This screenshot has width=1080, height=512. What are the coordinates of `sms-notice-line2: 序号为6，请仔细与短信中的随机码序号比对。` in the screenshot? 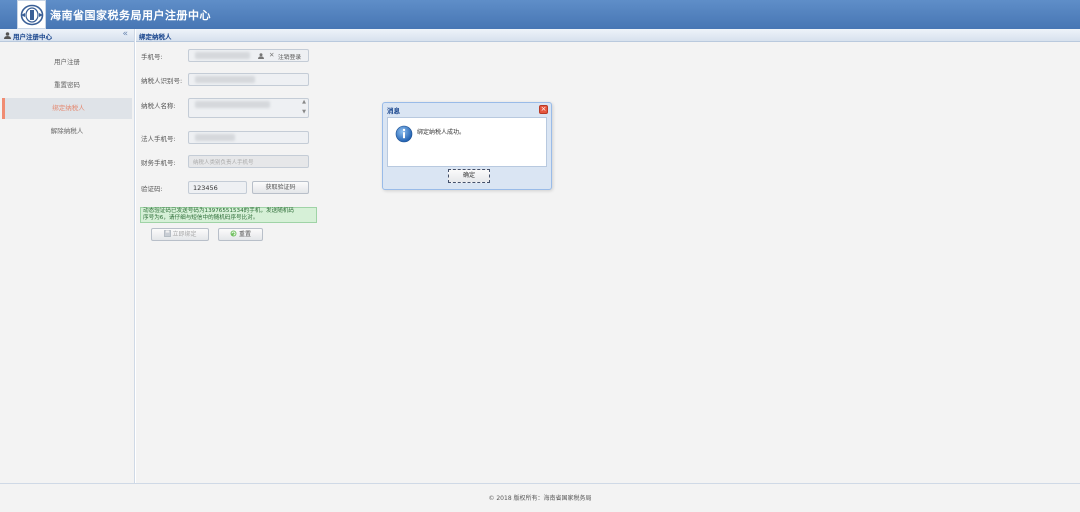 It's located at (201, 218).